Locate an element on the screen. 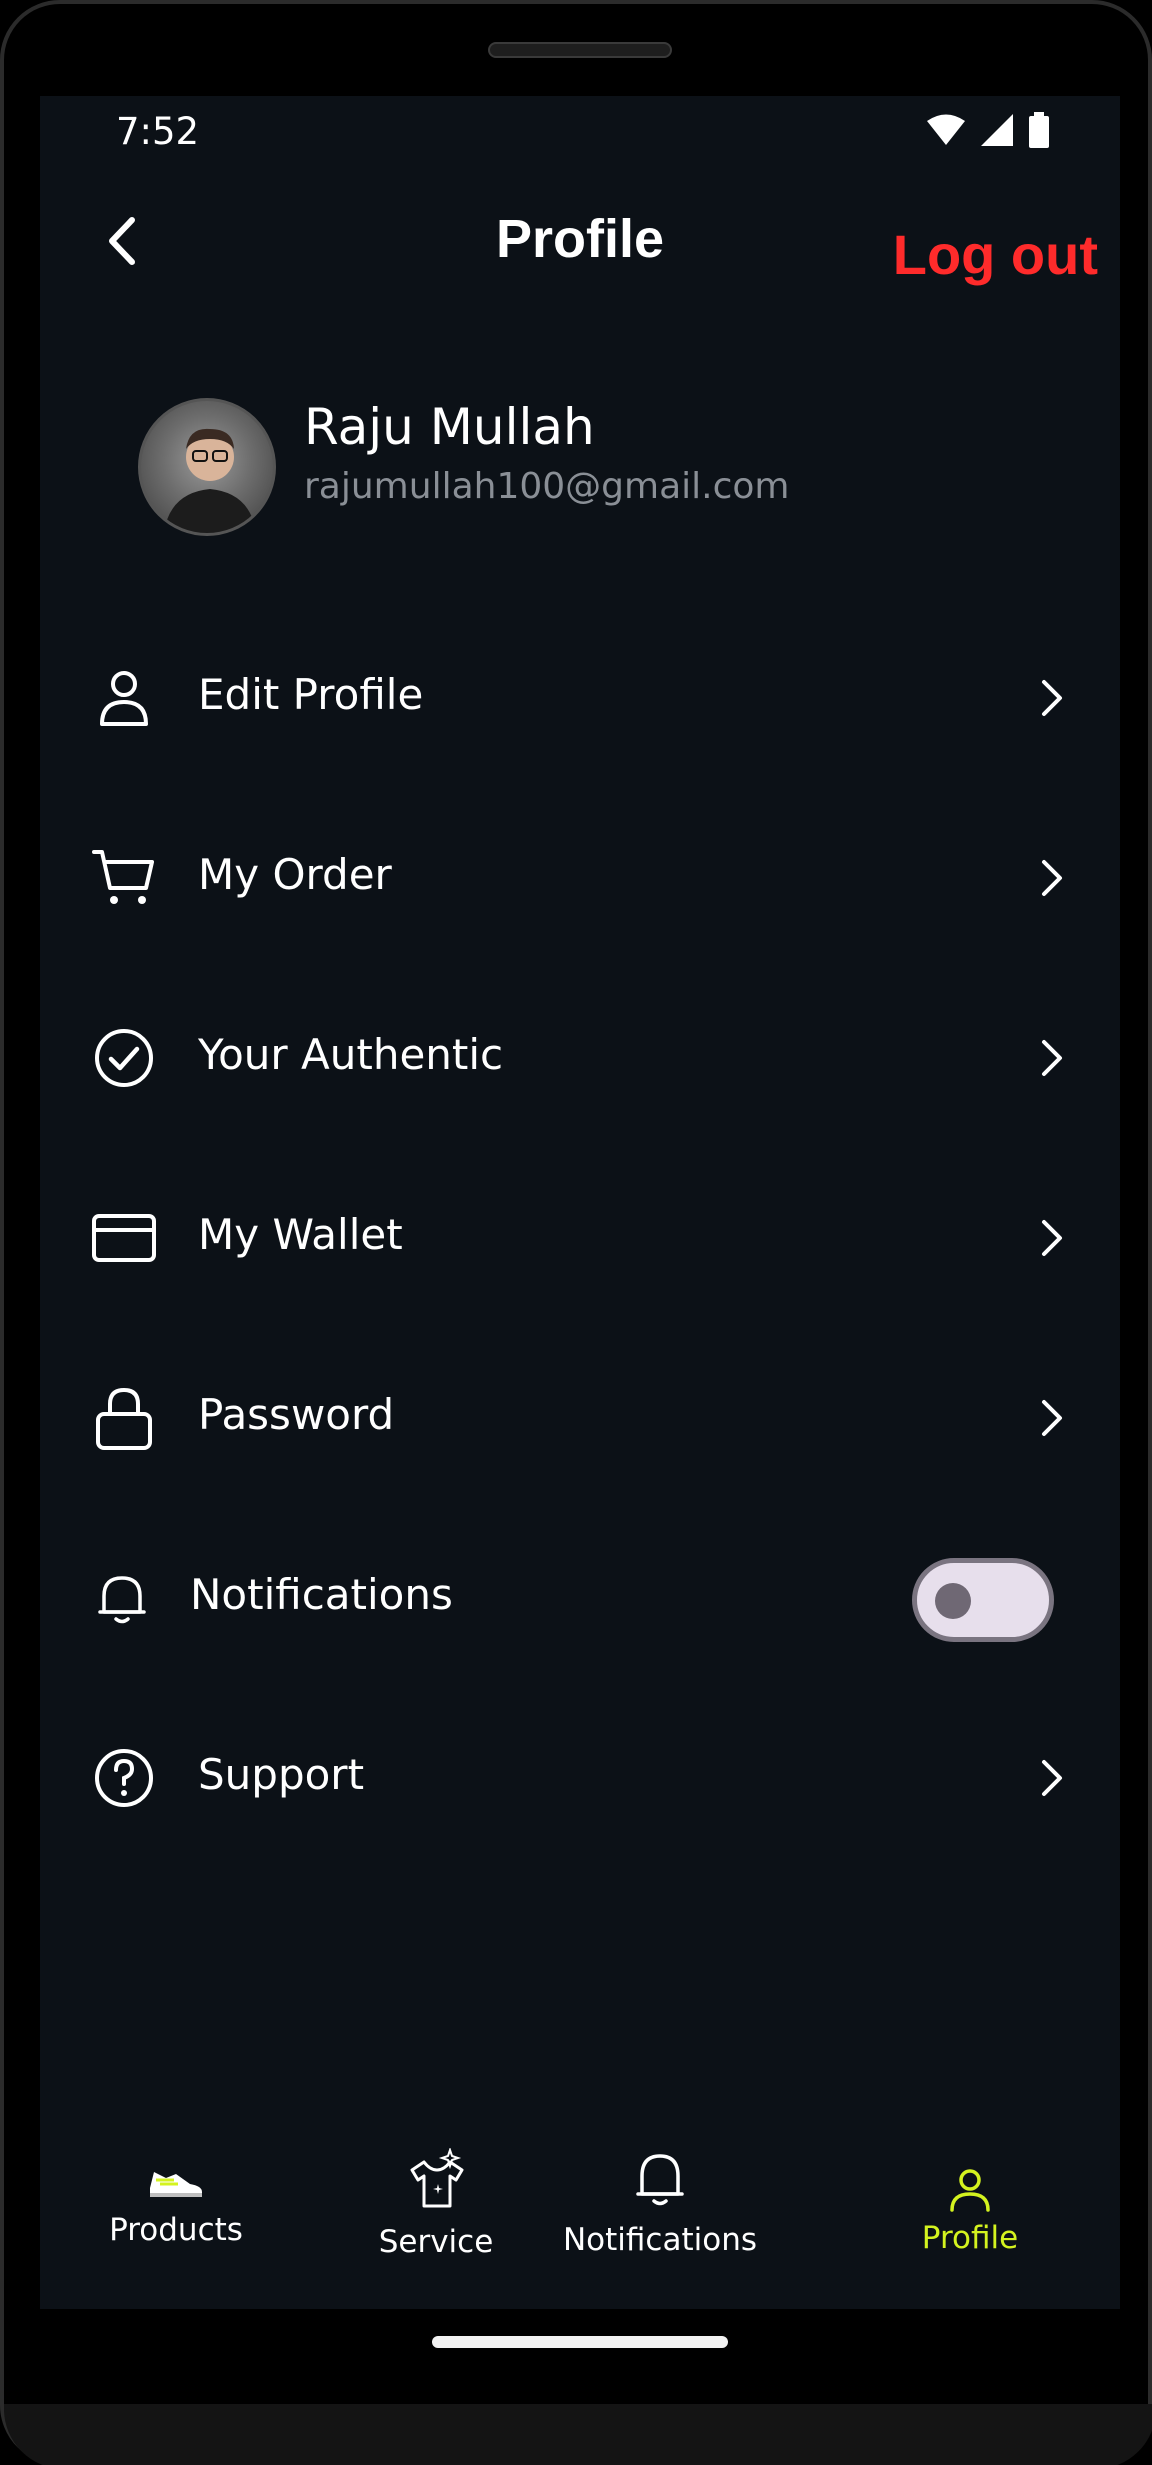 This screenshot has width=1152, height=2465. bottom-nav: Products Service Notifications Profile is located at coordinates (580, 2228).